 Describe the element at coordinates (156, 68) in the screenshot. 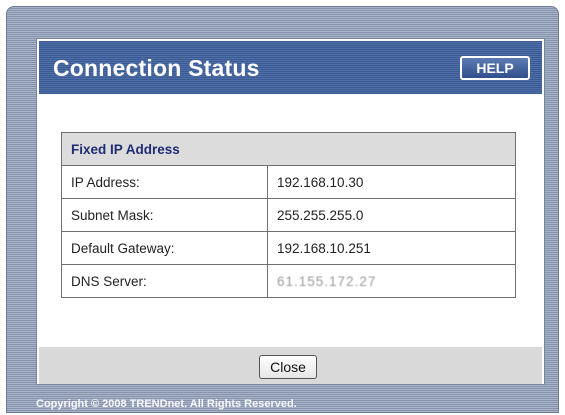

I see `page-title: Connection Status` at that location.